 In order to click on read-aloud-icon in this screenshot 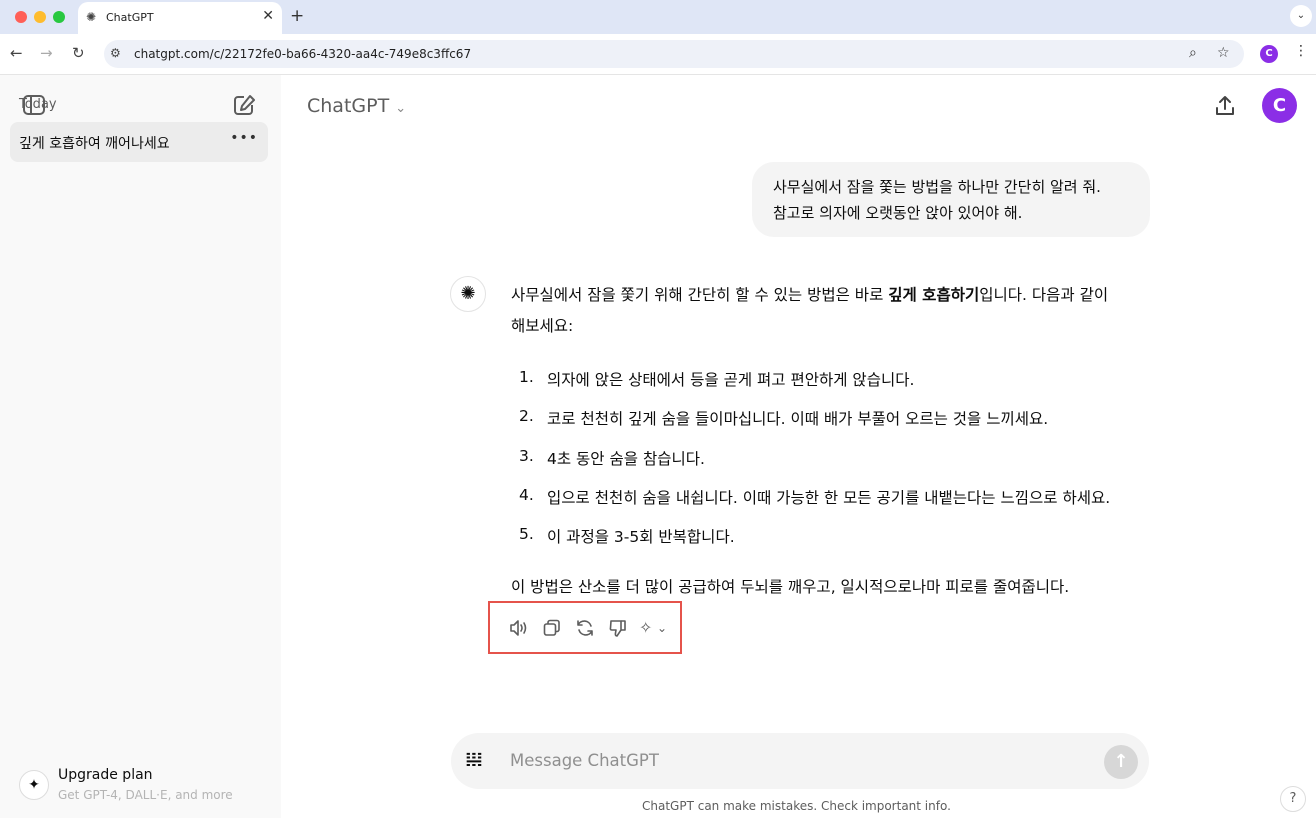, I will do `click(519, 628)`.